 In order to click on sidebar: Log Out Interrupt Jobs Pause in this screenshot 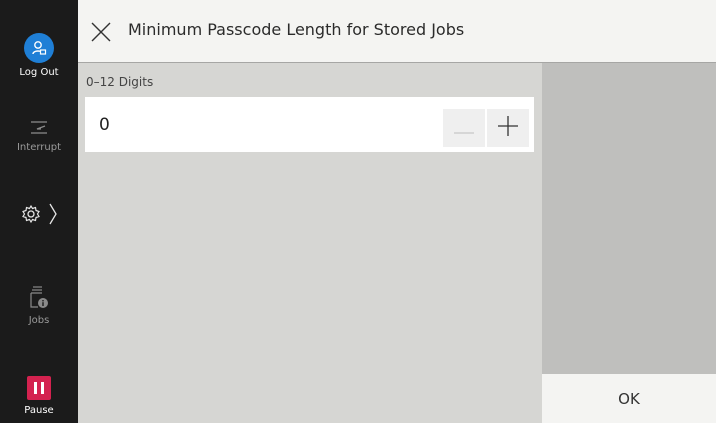, I will do `click(39, 211)`.